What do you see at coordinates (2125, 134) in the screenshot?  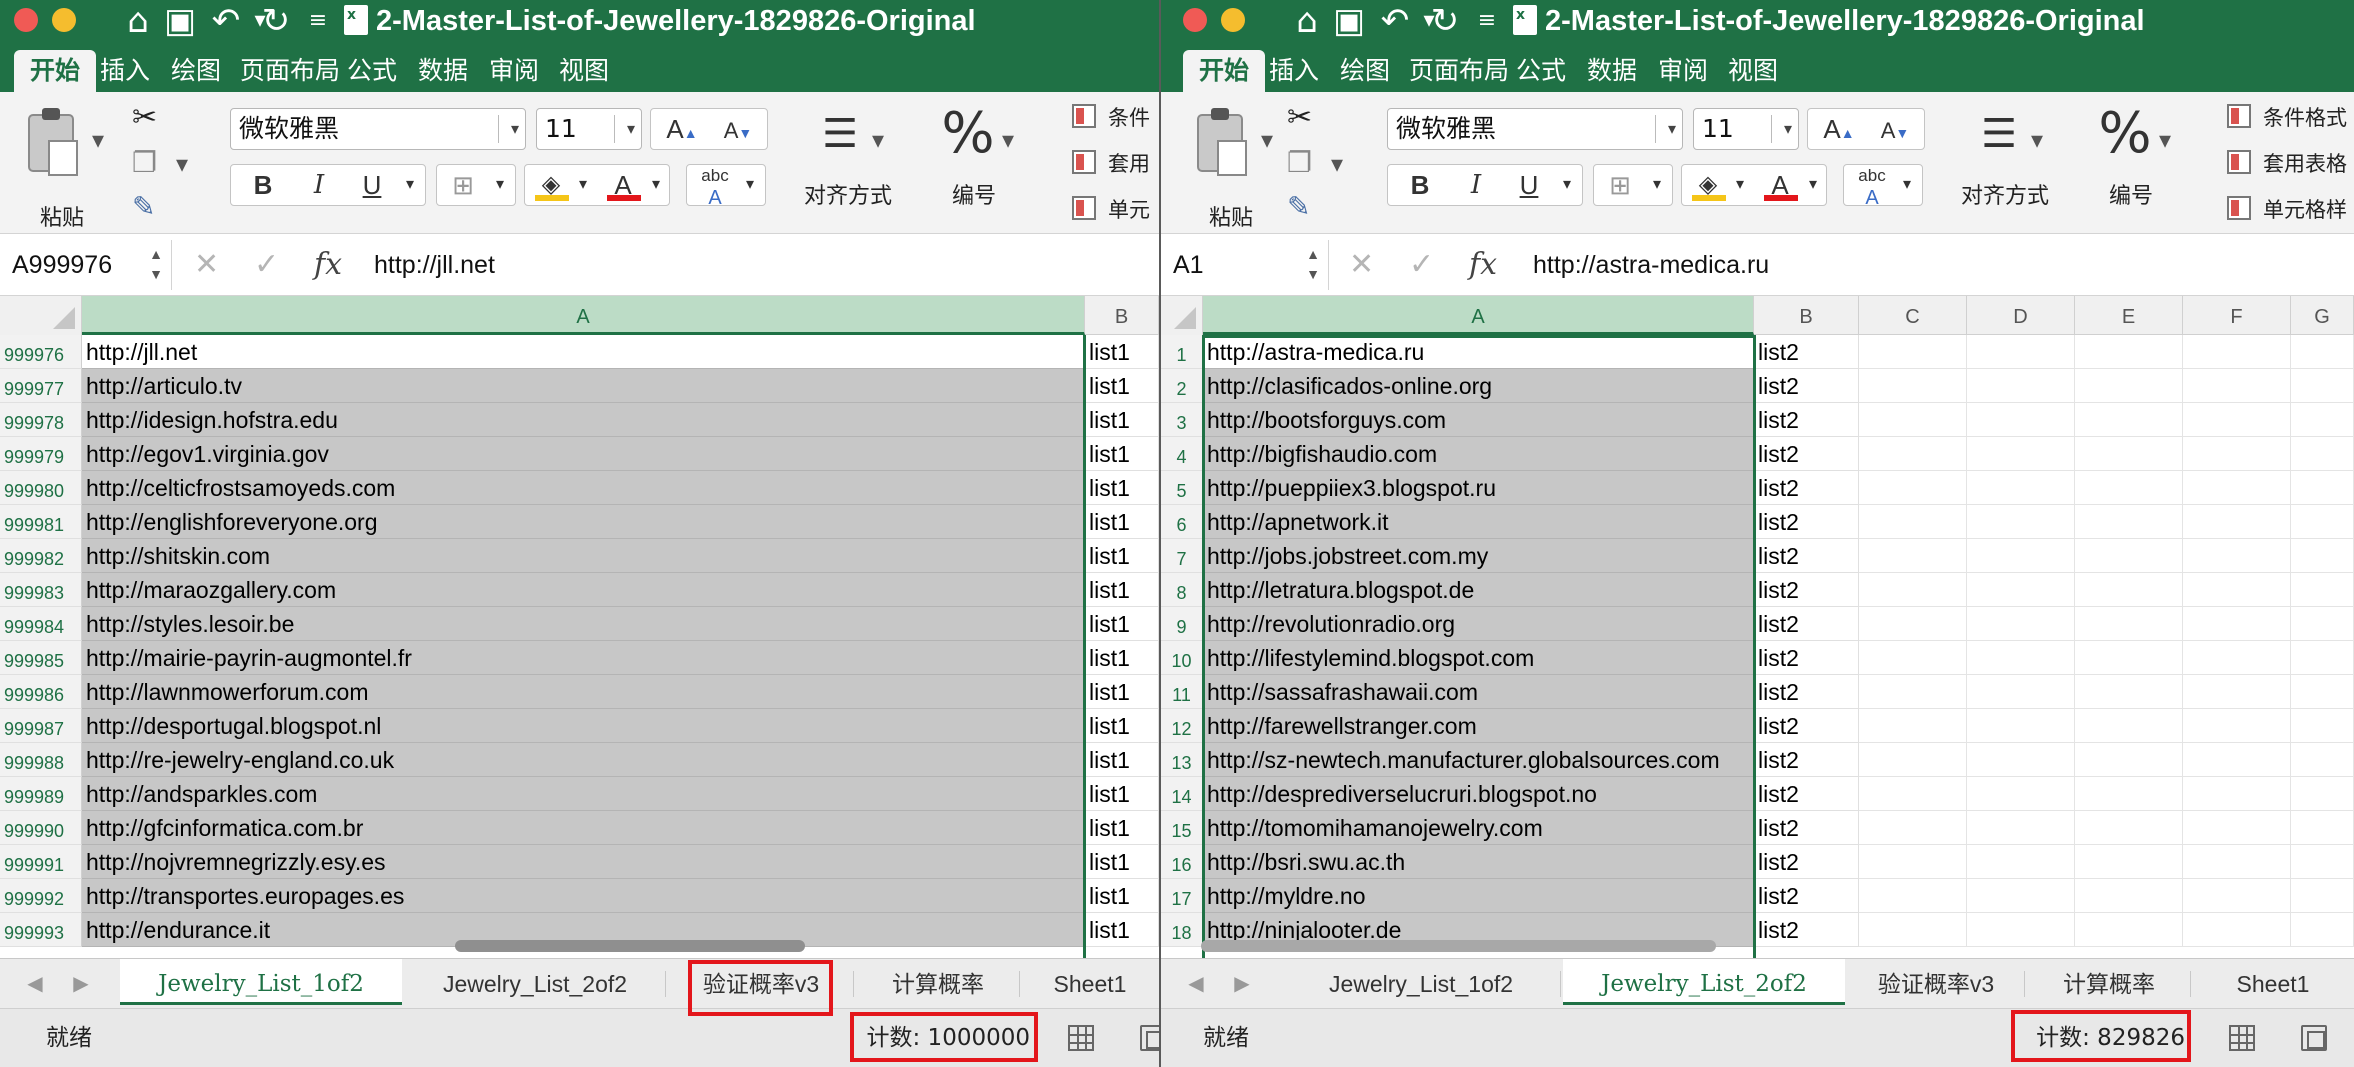 I see `number-format-icon: %` at bounding box center [2125, 134].